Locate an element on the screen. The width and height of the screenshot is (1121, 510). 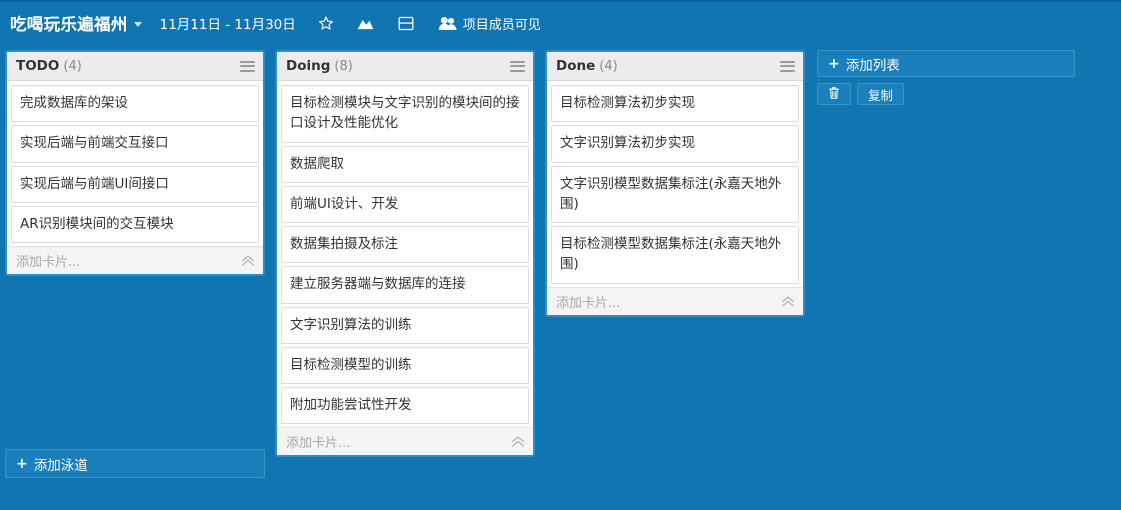
board-title-dropdown: 吃喝玩乐遍福州 is located at coordinates (76, 23).